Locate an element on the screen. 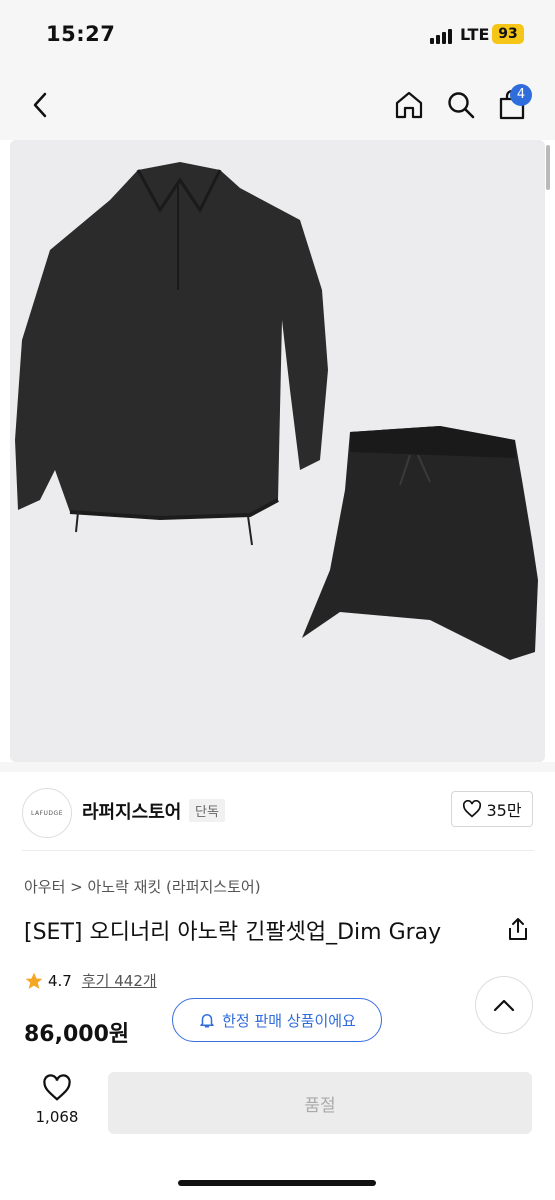 Image resolution: width=555 pixels, height=1200 pixels. network-label: LTE is located at coordinates (475, 34).